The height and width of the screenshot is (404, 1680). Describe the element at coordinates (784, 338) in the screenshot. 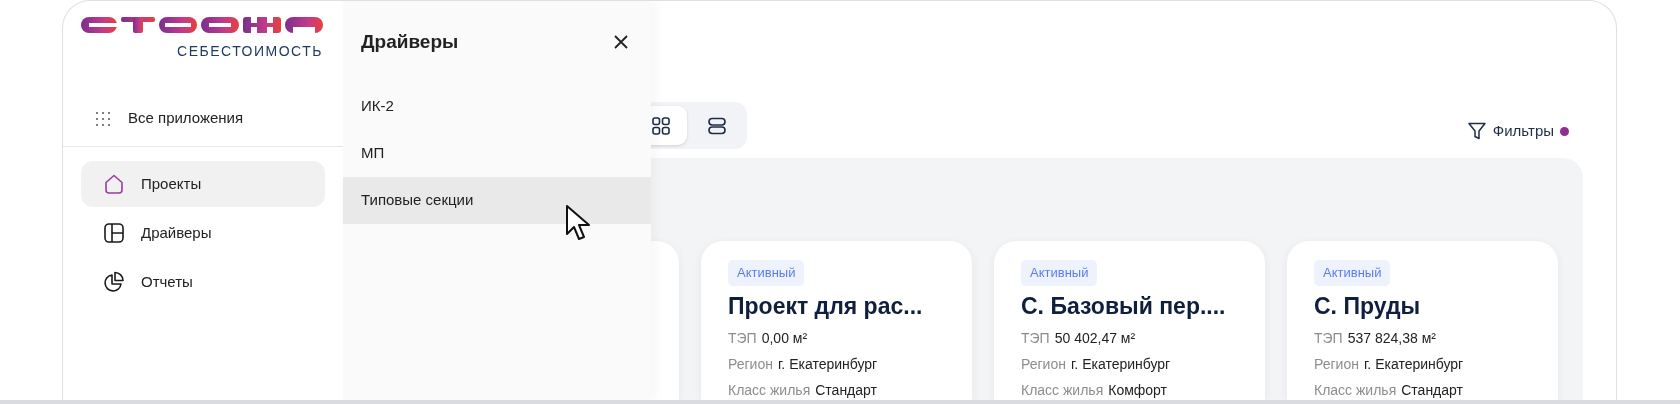

I see `field-value: 0,00 м²` at that location.